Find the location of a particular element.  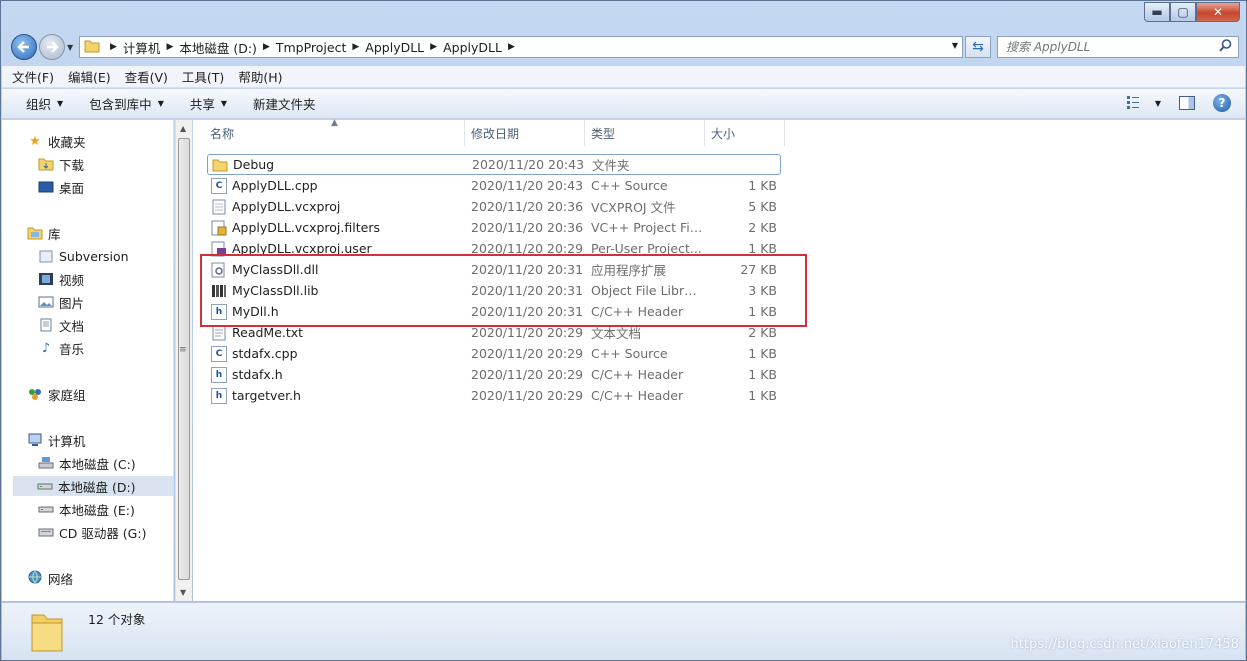

refresh-button: ⇆ is located at coordinates (978, 47).